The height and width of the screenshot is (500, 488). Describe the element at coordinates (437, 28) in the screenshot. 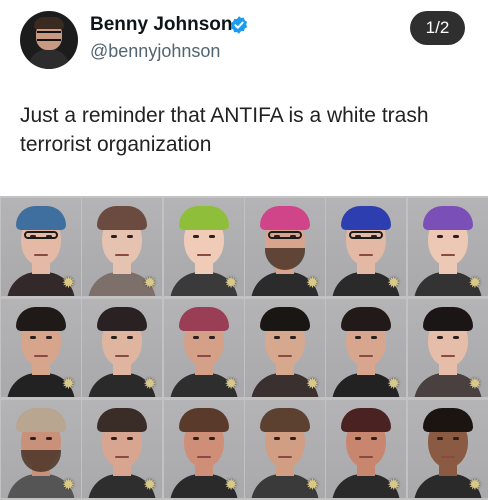

I see `media-page-indicator: 1/2` at that location.